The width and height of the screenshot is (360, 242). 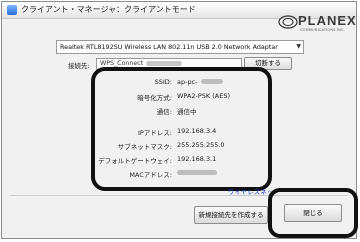 What do you see at coordinates (187, 112) in the screenshot?
I see `detail-value: 通信中` at bounding box center [187, 112].